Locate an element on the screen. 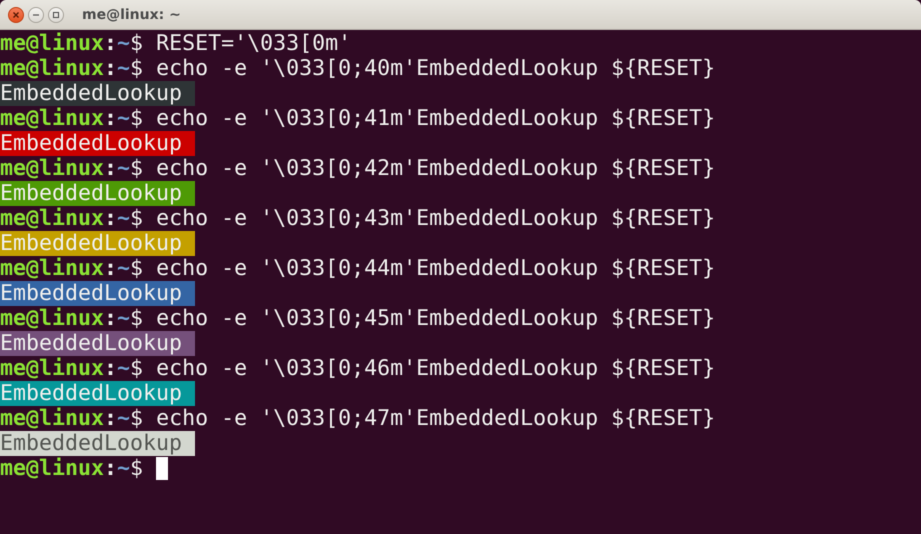 This screenshot has width=921, height=534. close-button is located at coordinates (16, 14).